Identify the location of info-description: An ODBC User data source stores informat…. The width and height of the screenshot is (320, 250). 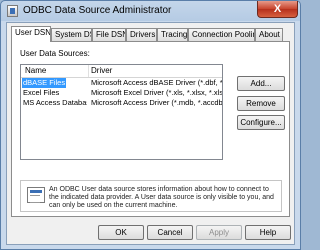
(161, 197).